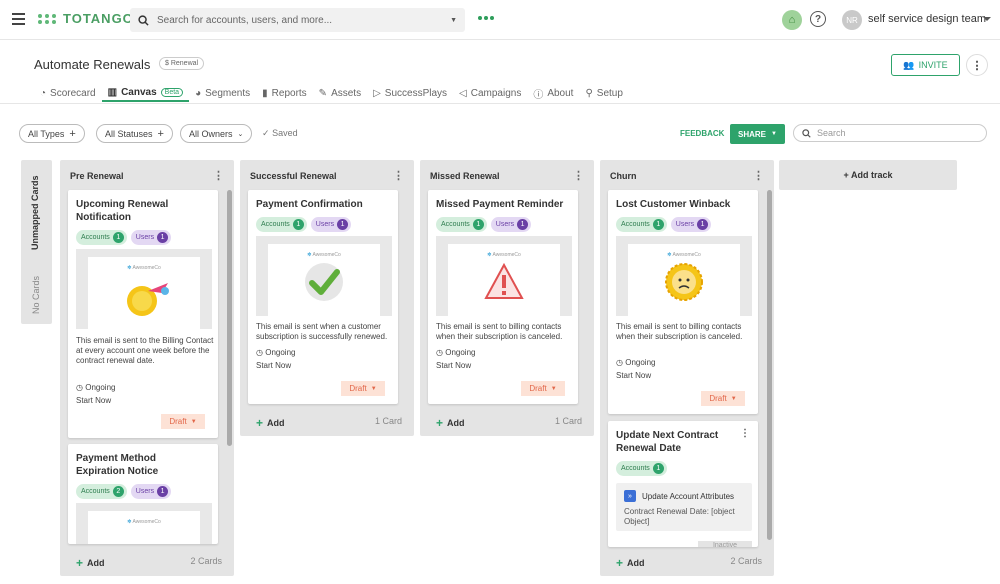  Describe the element at coordinates (18, 19) in the screenshot. I see `menu-icon` at that location.